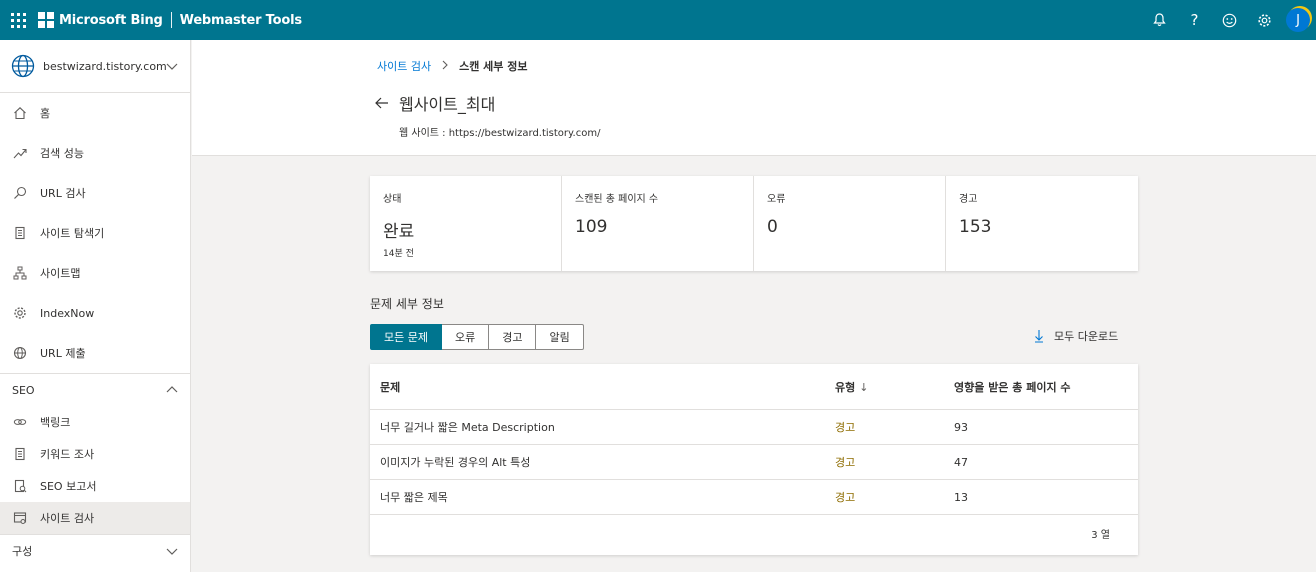  Describe the element at coordinates (20, 153) in the screenshot. I see `trend-icon` at that location.